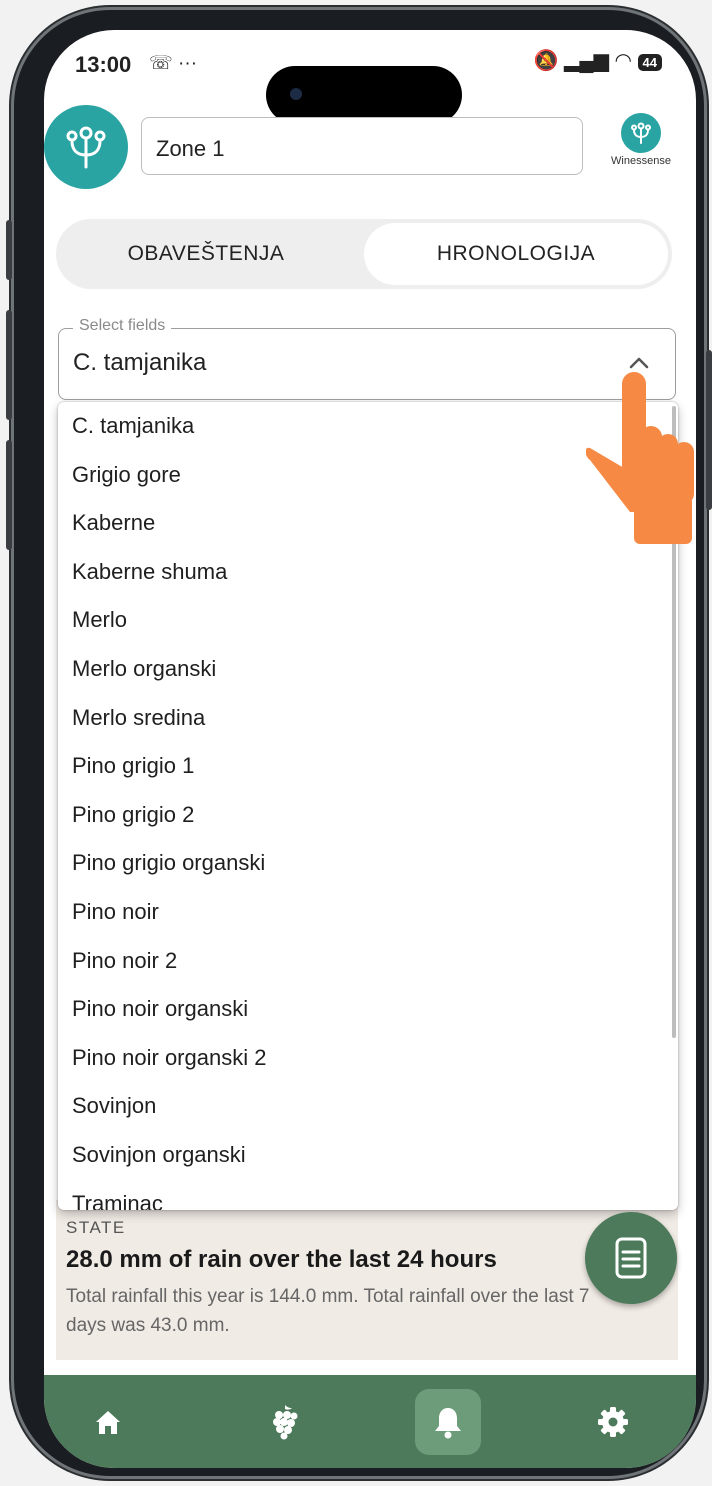 This screenshot has height=1486, width=712. I want to click on bottom-nav, so click(370, 1421).